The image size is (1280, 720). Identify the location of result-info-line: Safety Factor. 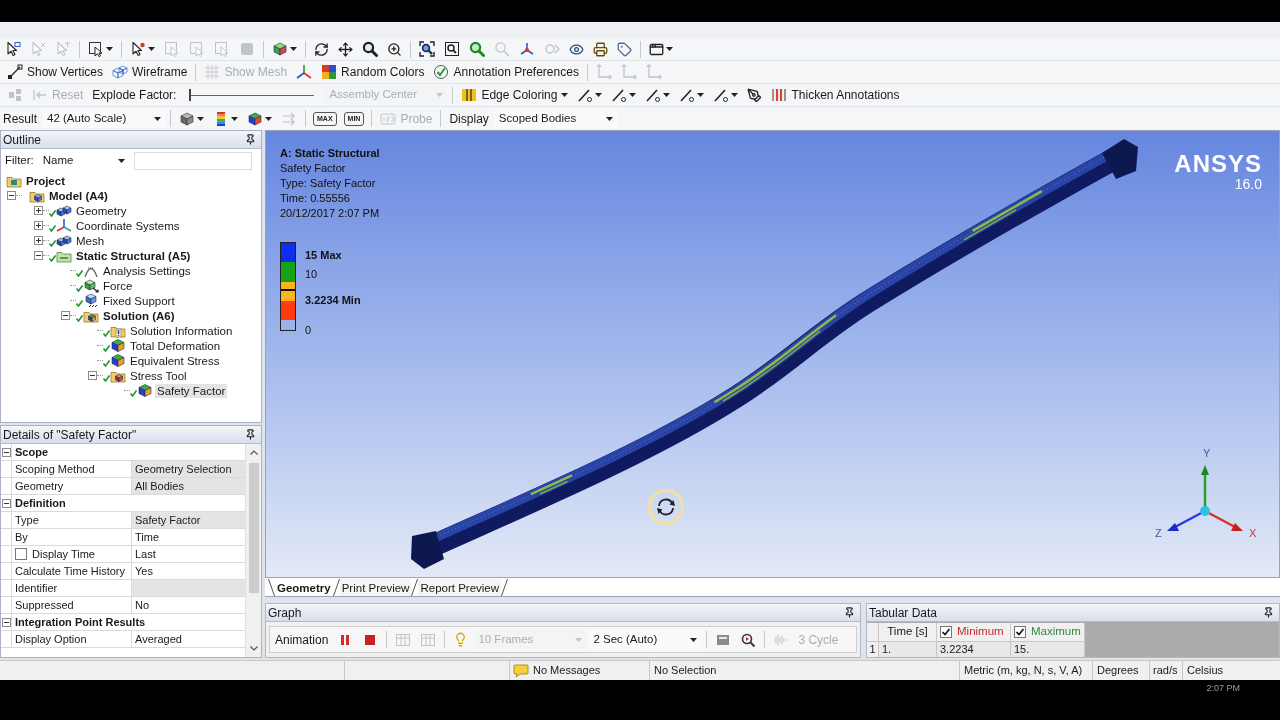
(313, 168).